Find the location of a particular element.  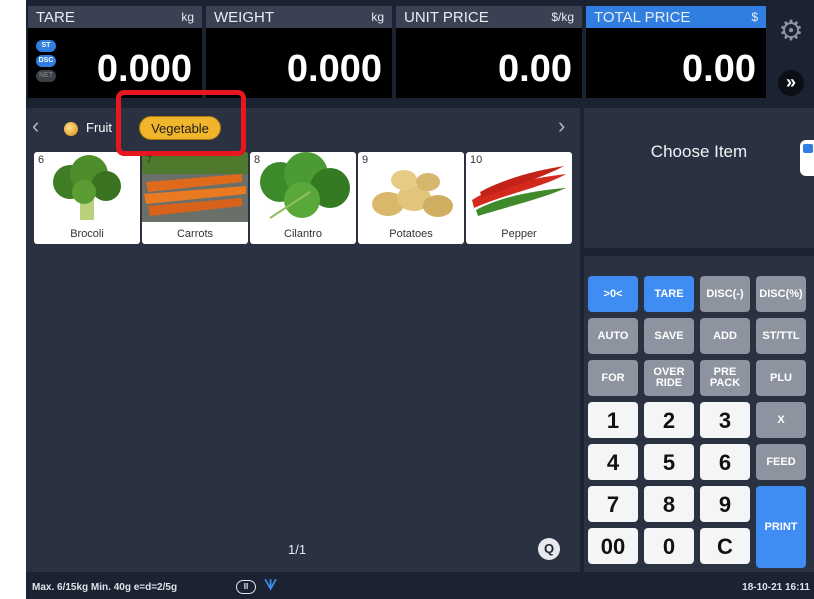

plu-key: PLU is located at coordinates (781, 378).